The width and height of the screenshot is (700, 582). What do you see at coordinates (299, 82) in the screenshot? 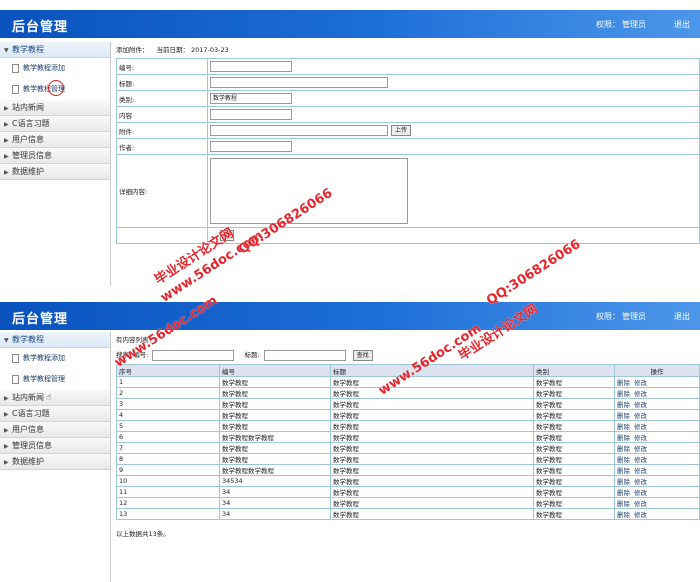
I see `title-input` at bounding box center [299, 82].